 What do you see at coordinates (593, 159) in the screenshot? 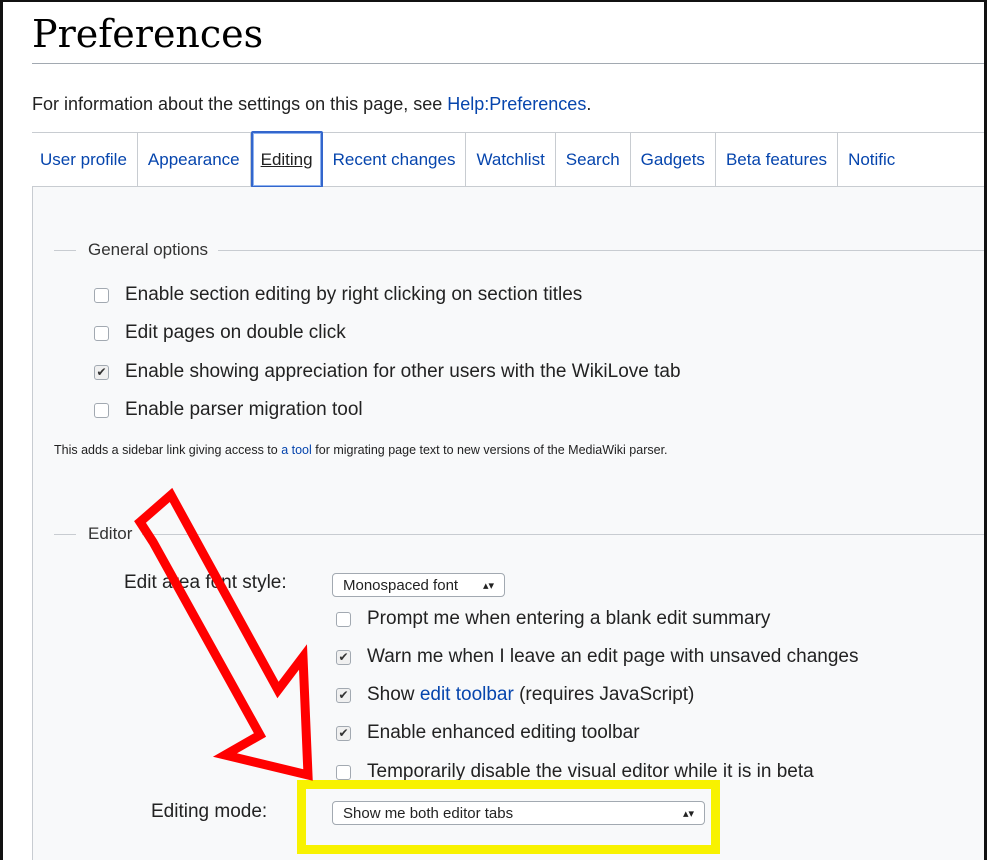
I see `tab-search: Search` at bounding box center [593, 159].